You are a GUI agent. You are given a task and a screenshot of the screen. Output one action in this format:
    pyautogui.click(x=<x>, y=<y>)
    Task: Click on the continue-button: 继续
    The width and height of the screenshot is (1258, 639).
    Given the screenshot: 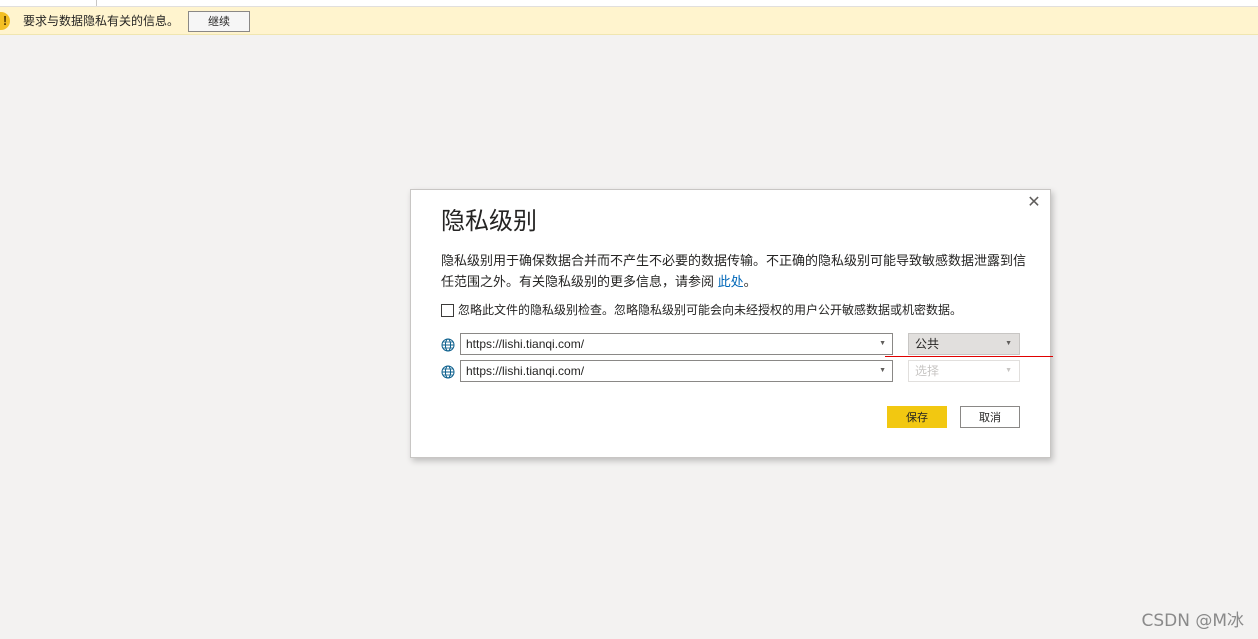 What is the action you would take?
    pyautogui.click(x=219, y=21)
    